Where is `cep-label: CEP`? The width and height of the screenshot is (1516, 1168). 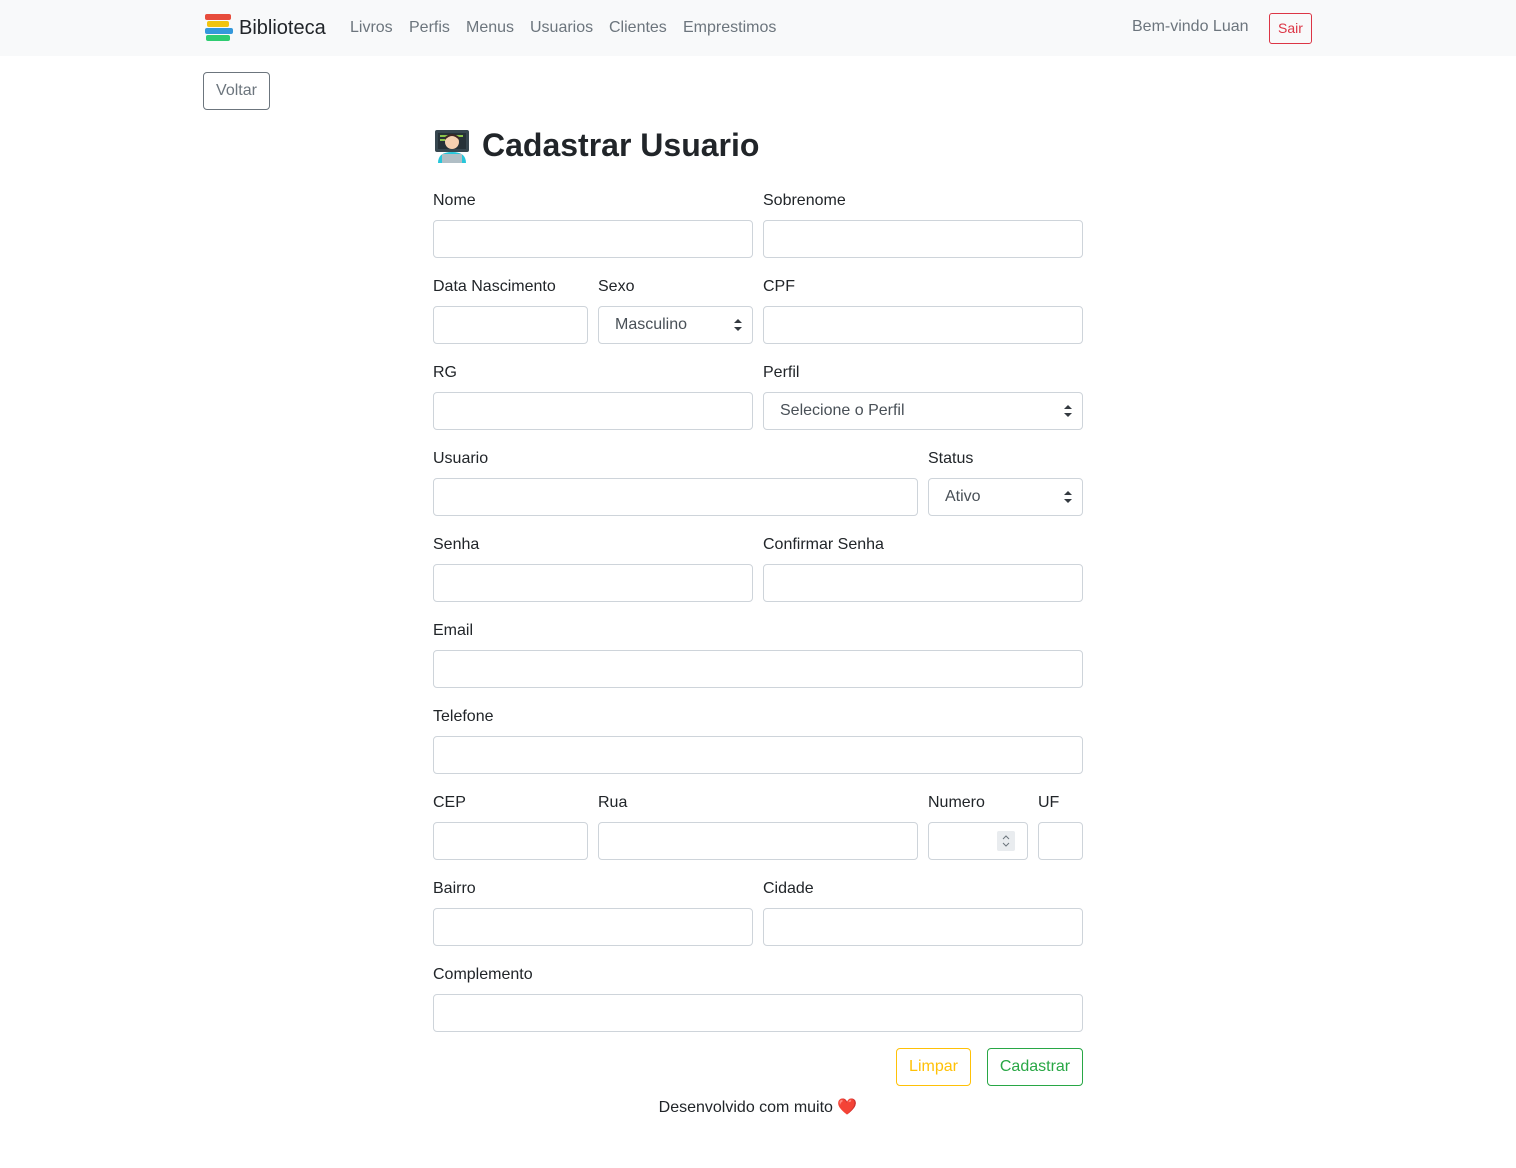 cep-label: CEP is located at coordinates (449, 802).